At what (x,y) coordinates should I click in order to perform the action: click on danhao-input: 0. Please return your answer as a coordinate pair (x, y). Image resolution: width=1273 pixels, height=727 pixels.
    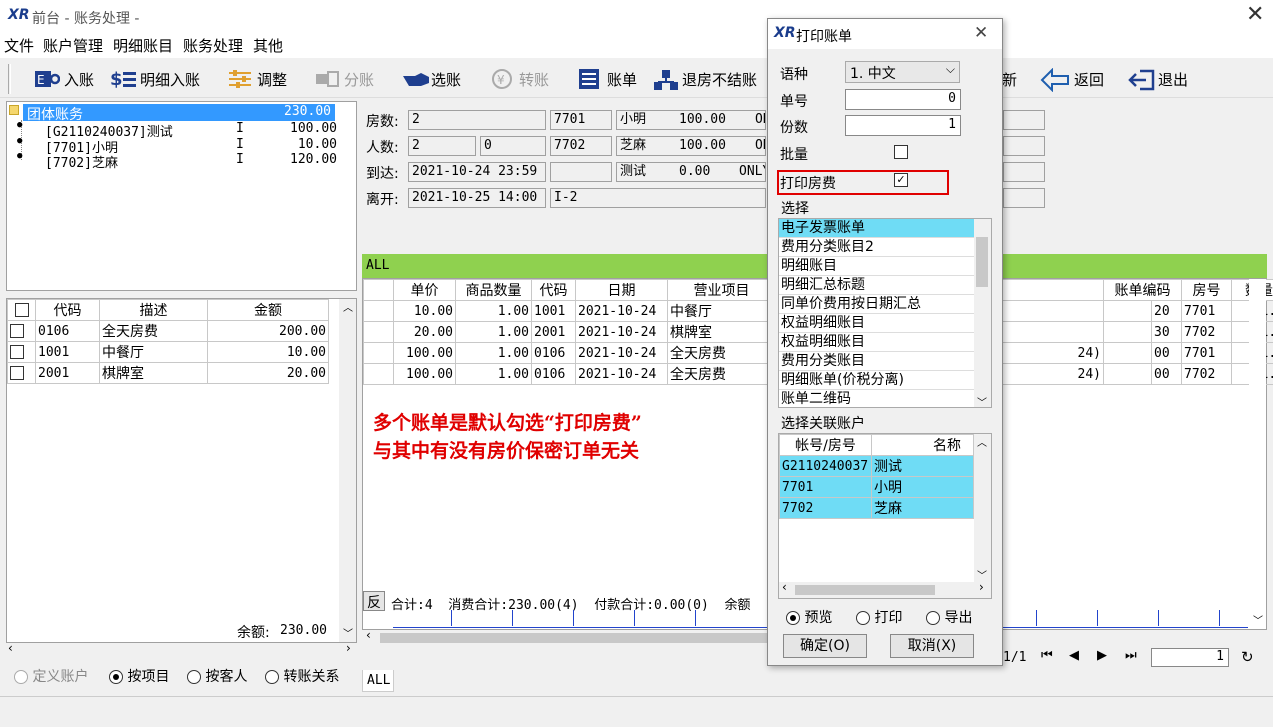
    Looking at the image, I should click on (903, 99).